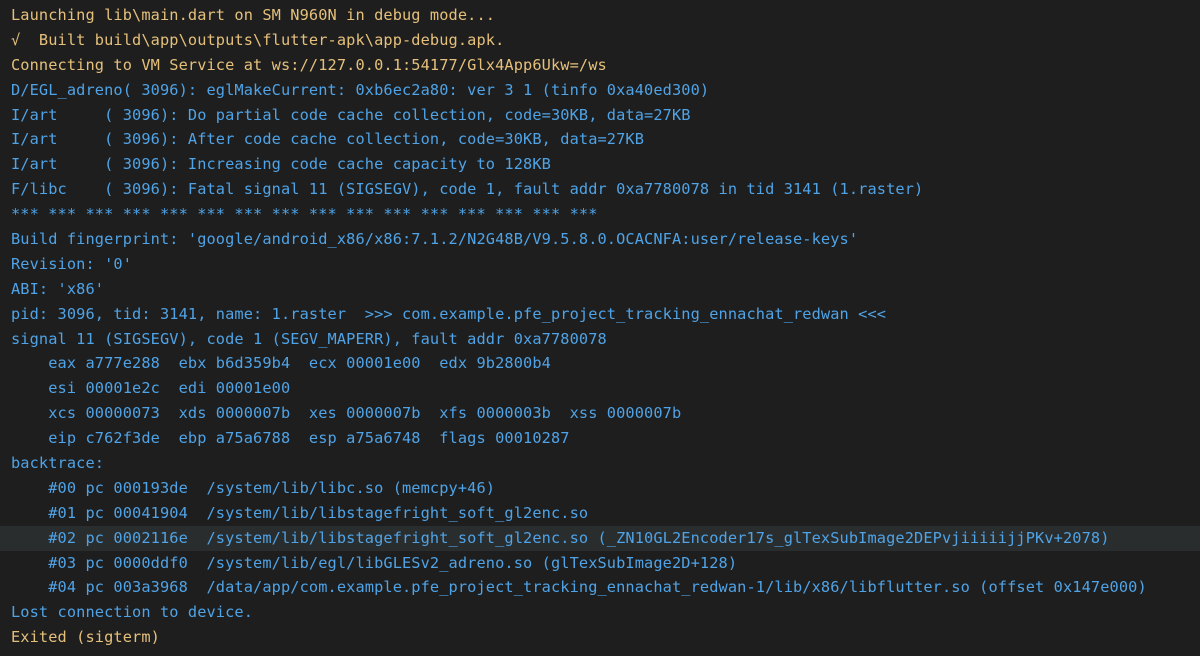 This screenshot has height=656, width=1200. I want to click on console-line: Exited (sigterm), so click(85, 637).